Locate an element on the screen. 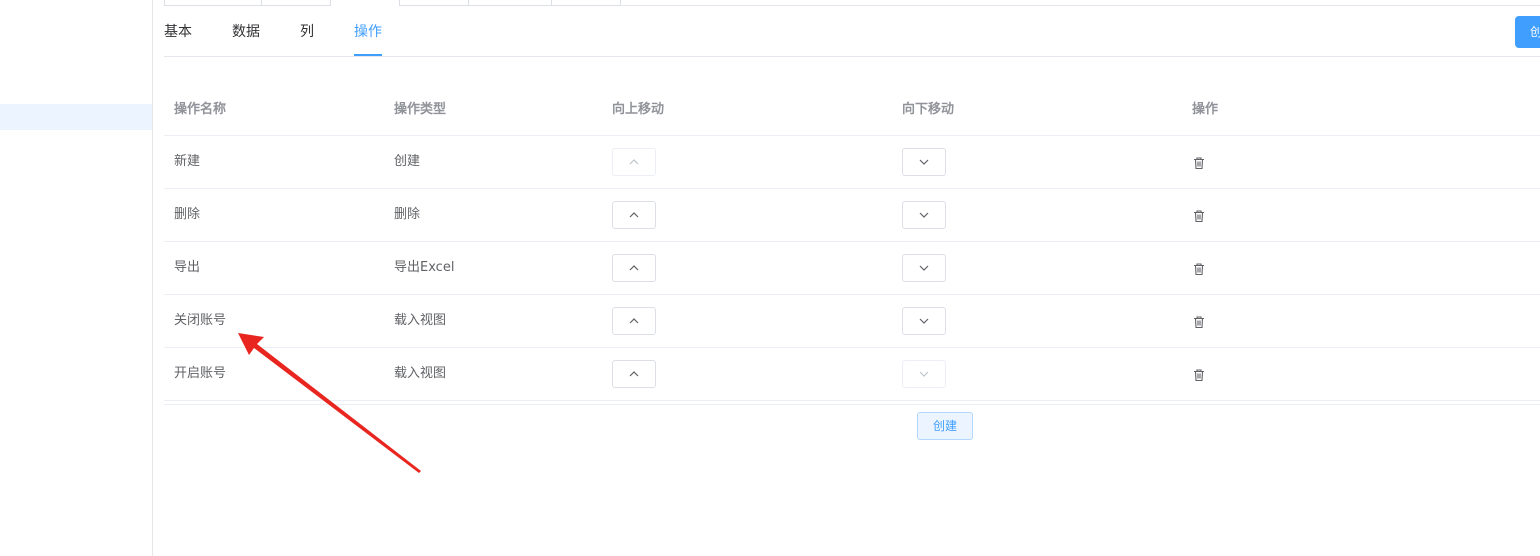  action-name-cell: 导出 is located at coordinates (187, 267).